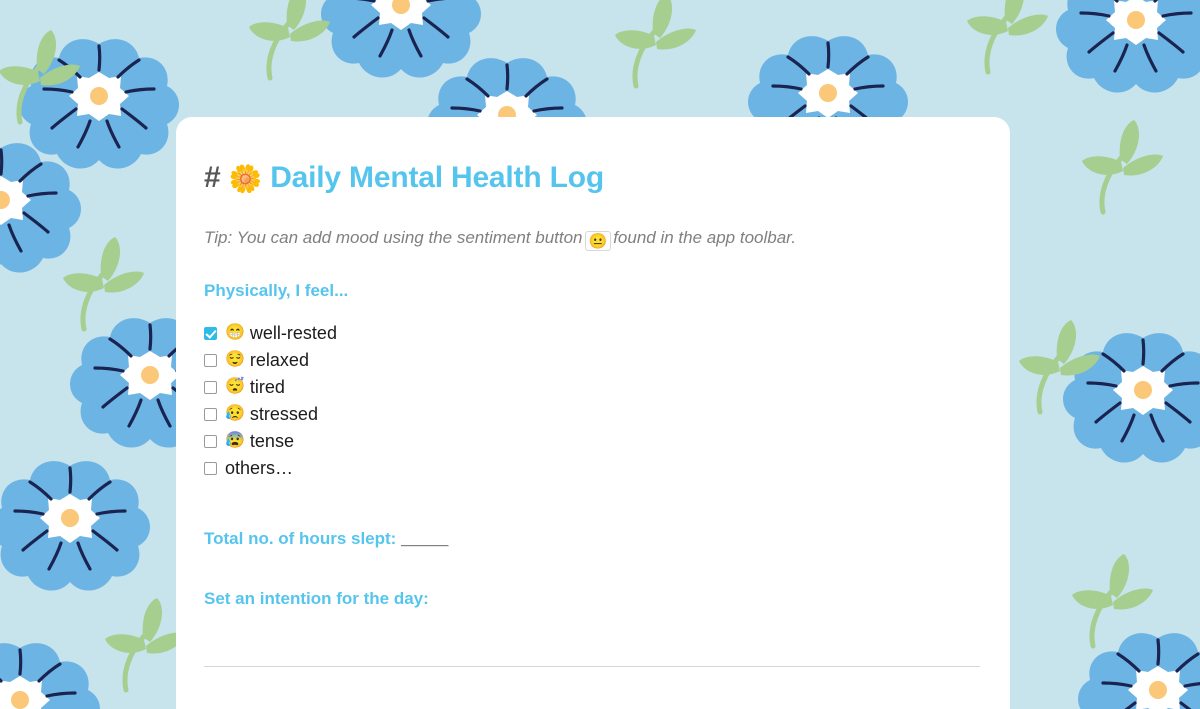  Describe the element at coordinates (235, 413) in the screenshot. I see `sad-sweat-face-icon: 😥` at that location.